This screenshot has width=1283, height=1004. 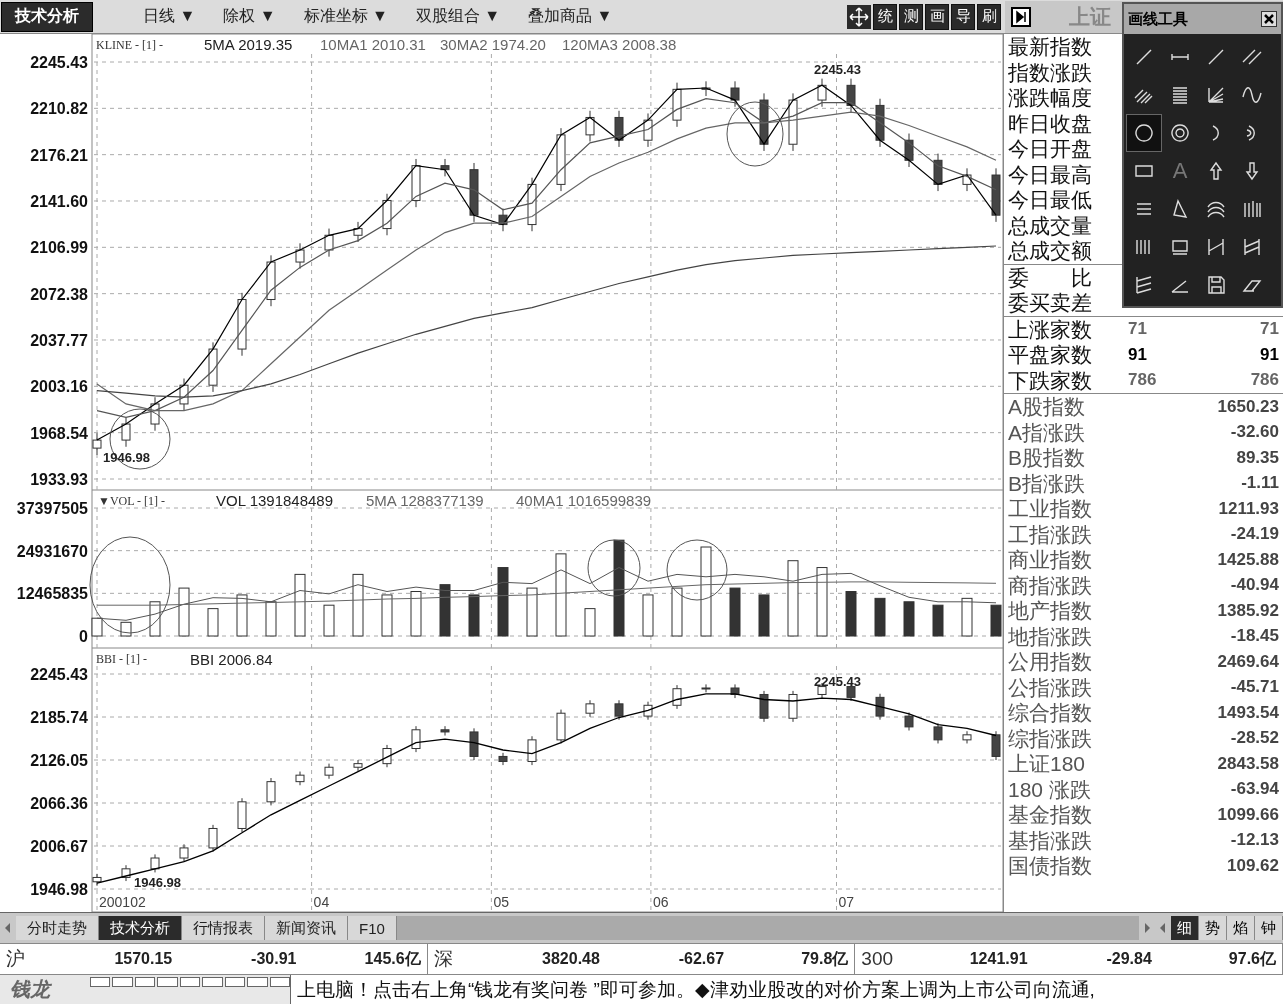 What do you see at coordinates (372, 928) in the screenshot?
I see `view-tab: F10` at bounding box center [372, 928].